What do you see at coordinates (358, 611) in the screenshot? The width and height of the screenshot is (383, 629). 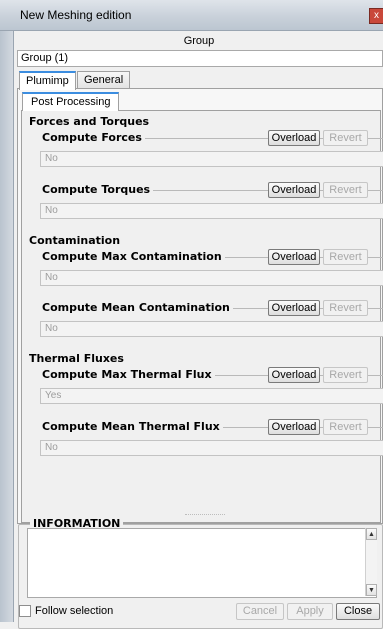 I see `close-button: Close` at bounding box center [358, 611].